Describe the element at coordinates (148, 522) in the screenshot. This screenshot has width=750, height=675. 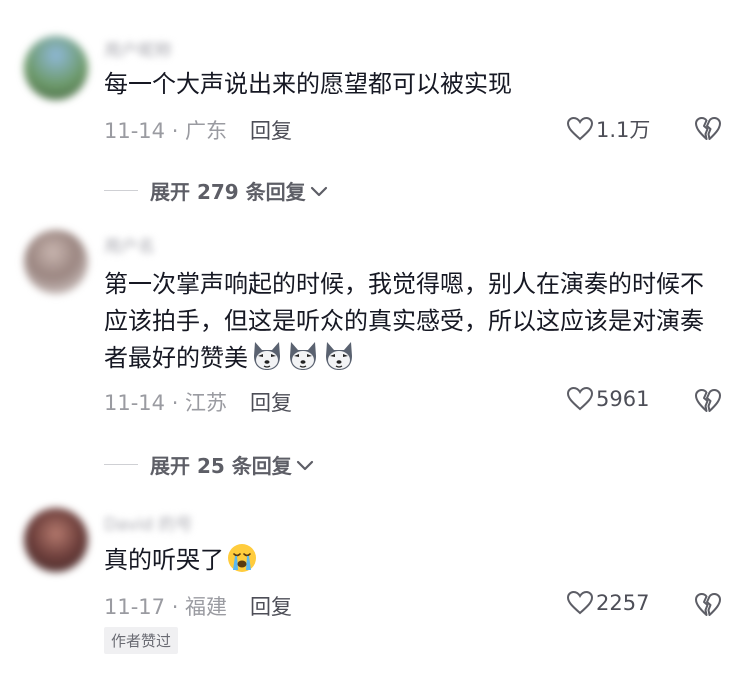
I see `username: David 的号` at that location.